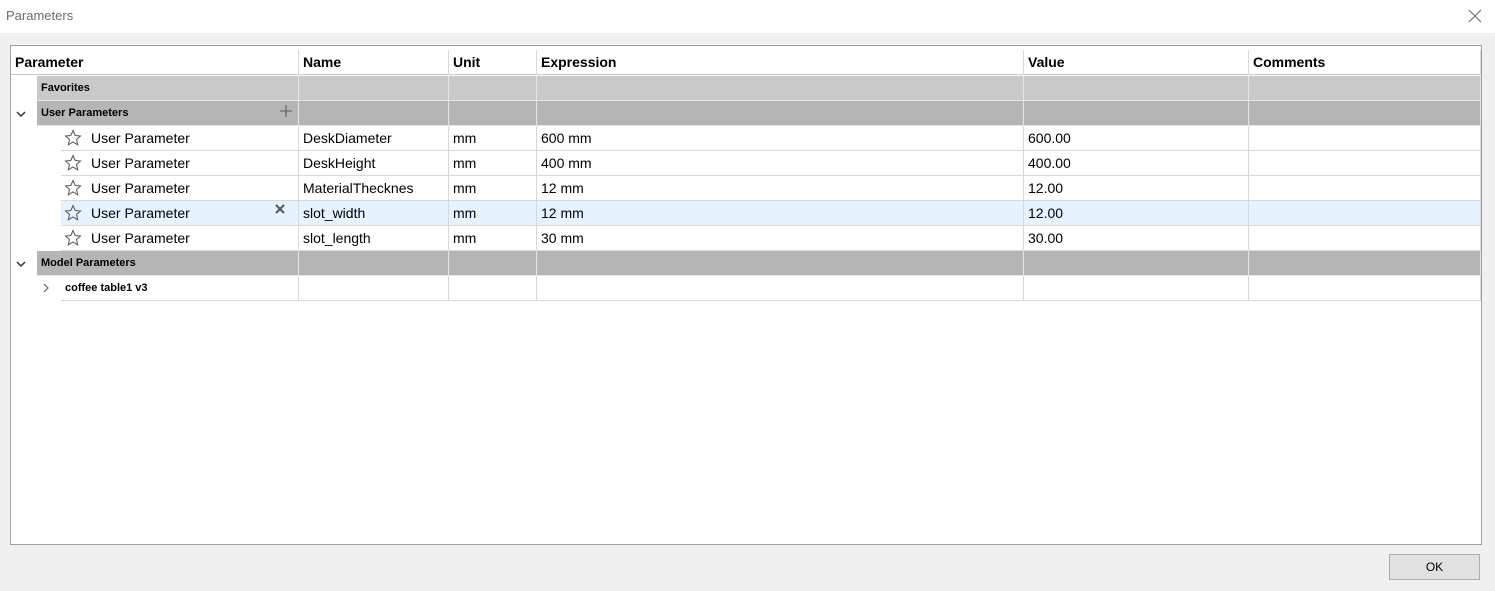  Describe the element at coordinates (746, 88) in the screenshot. I see `group-row-favorites: Favorites` at that location.